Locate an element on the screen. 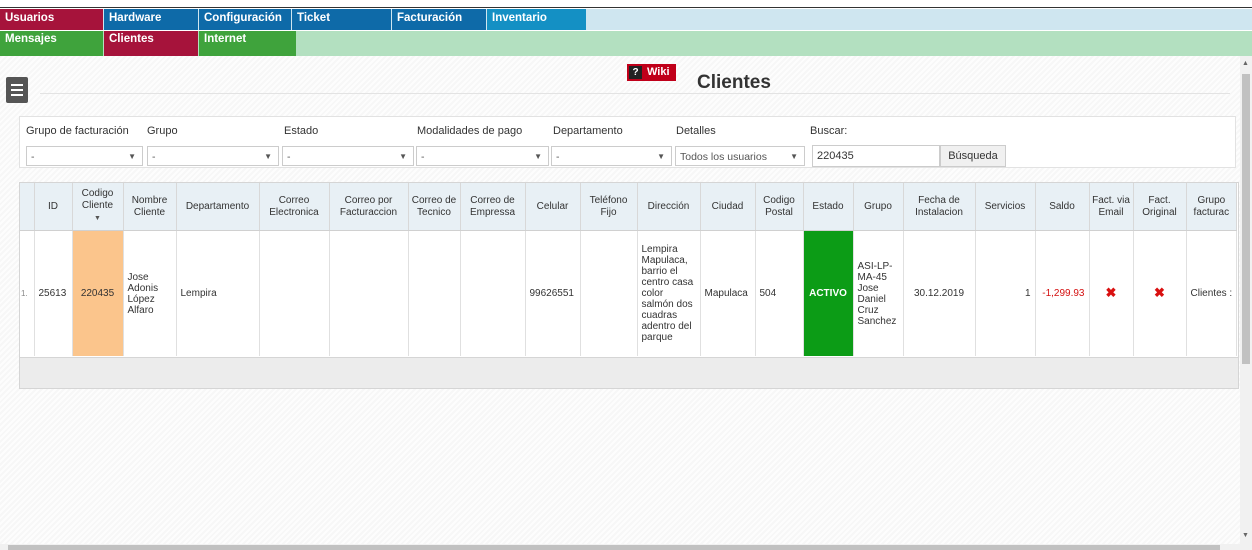  page-title: Clientes is located at coordinates (734, 82).